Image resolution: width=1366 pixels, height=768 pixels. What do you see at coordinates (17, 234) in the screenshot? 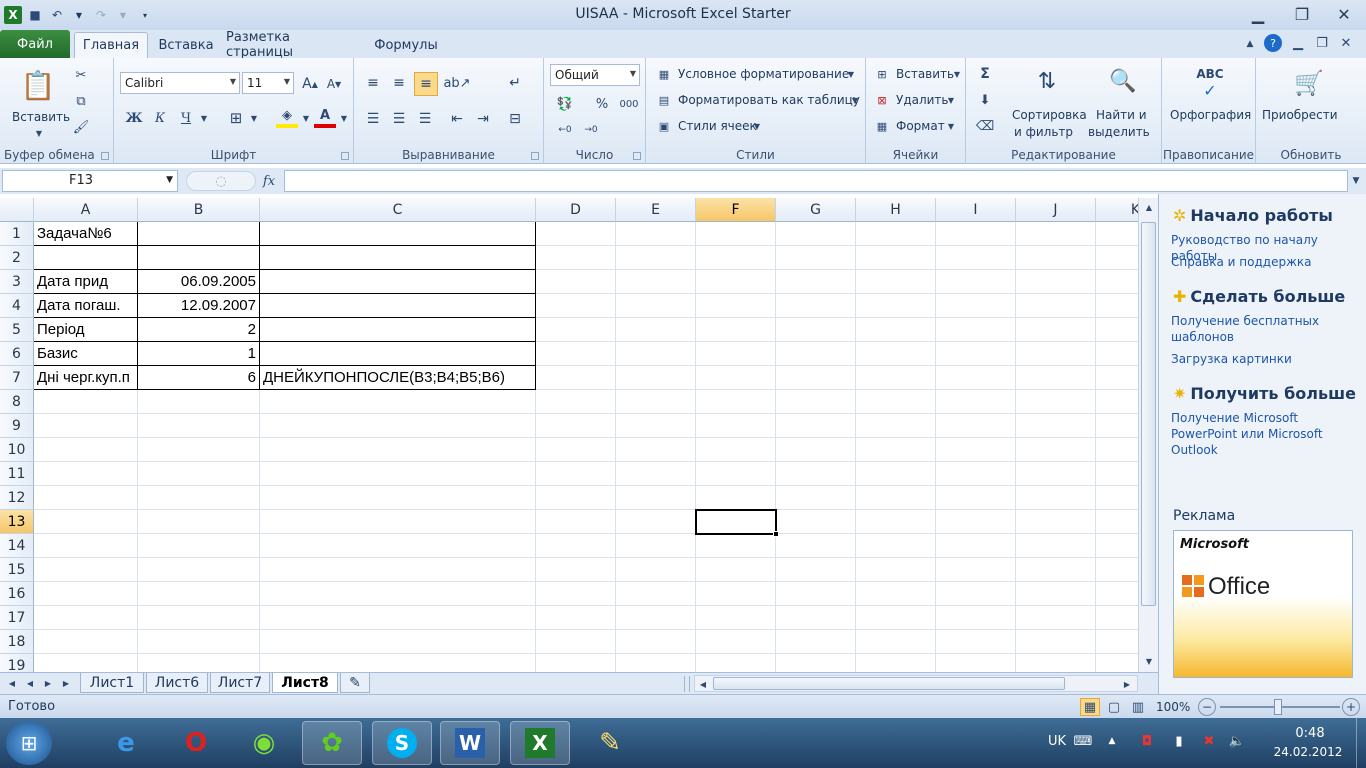
I see `row-header-1: 1` at bounding box center [17, 234].